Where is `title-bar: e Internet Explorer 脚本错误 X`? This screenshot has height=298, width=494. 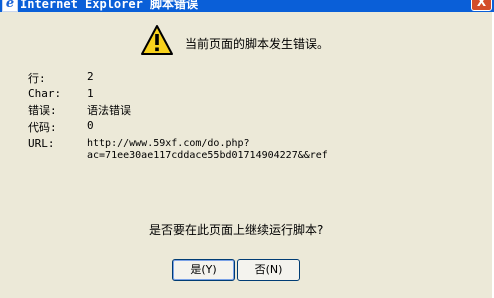
title-bar: e Internet Explorer 脚本错误 X is located at coordinates (247, 6).